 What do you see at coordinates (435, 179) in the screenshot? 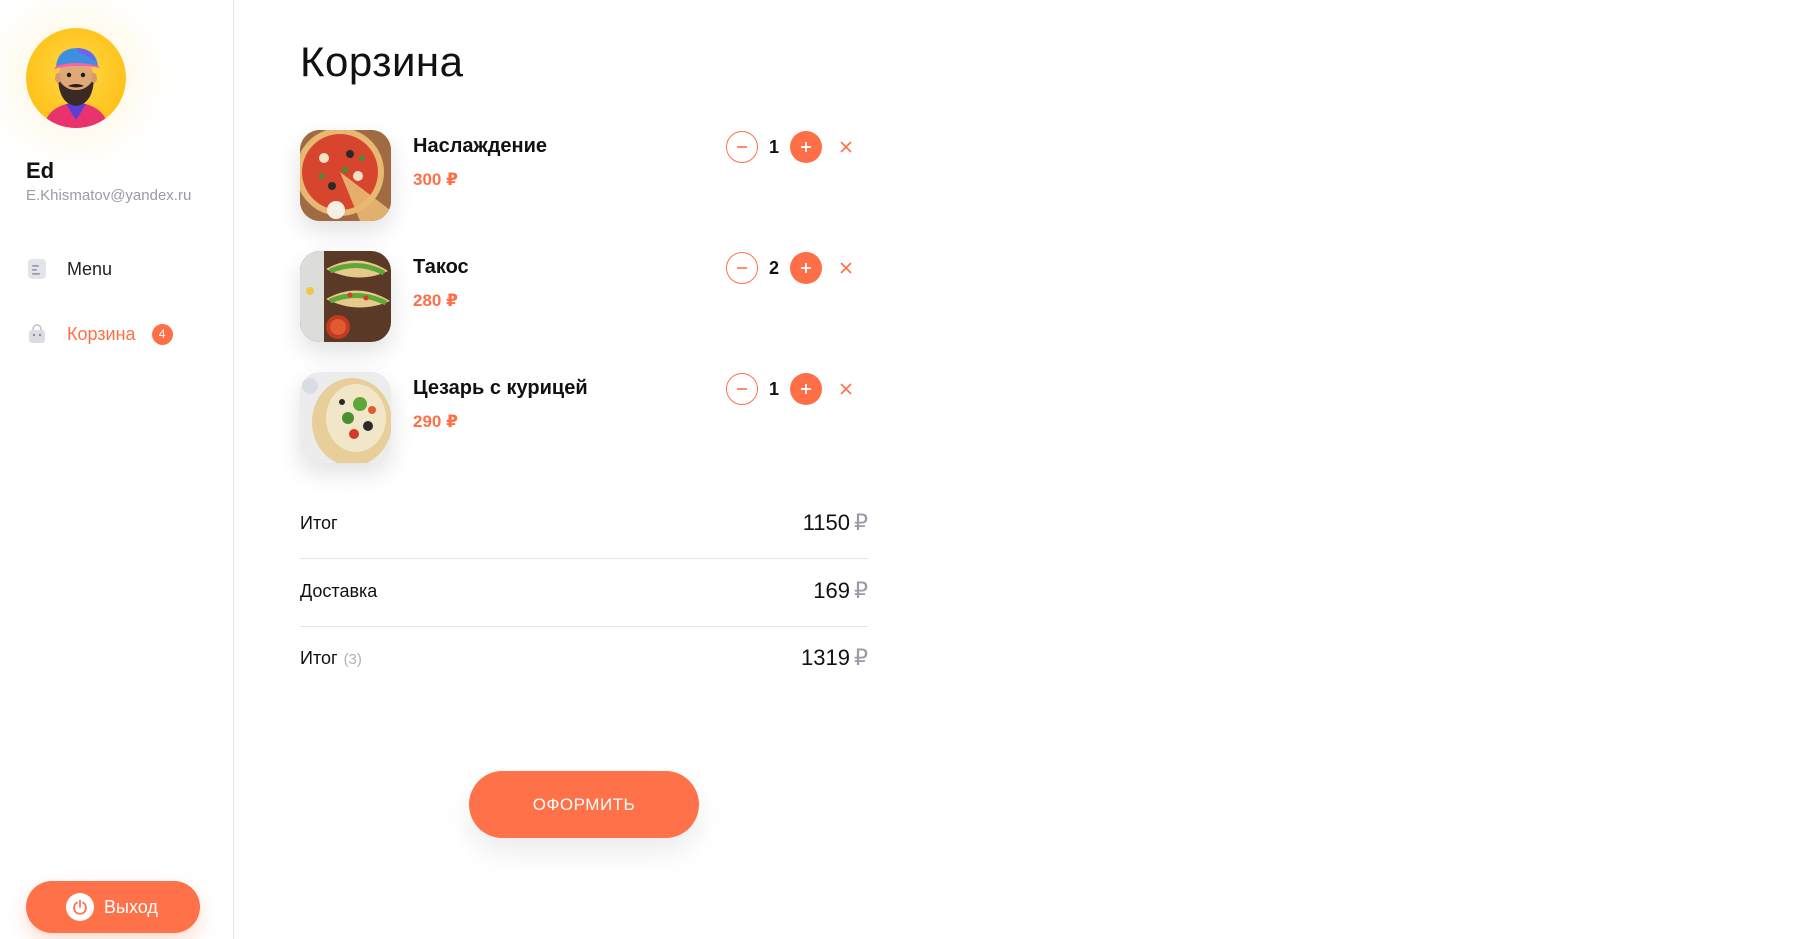
I see `item-price: 300 ₽` at bounding box center [435, 179].